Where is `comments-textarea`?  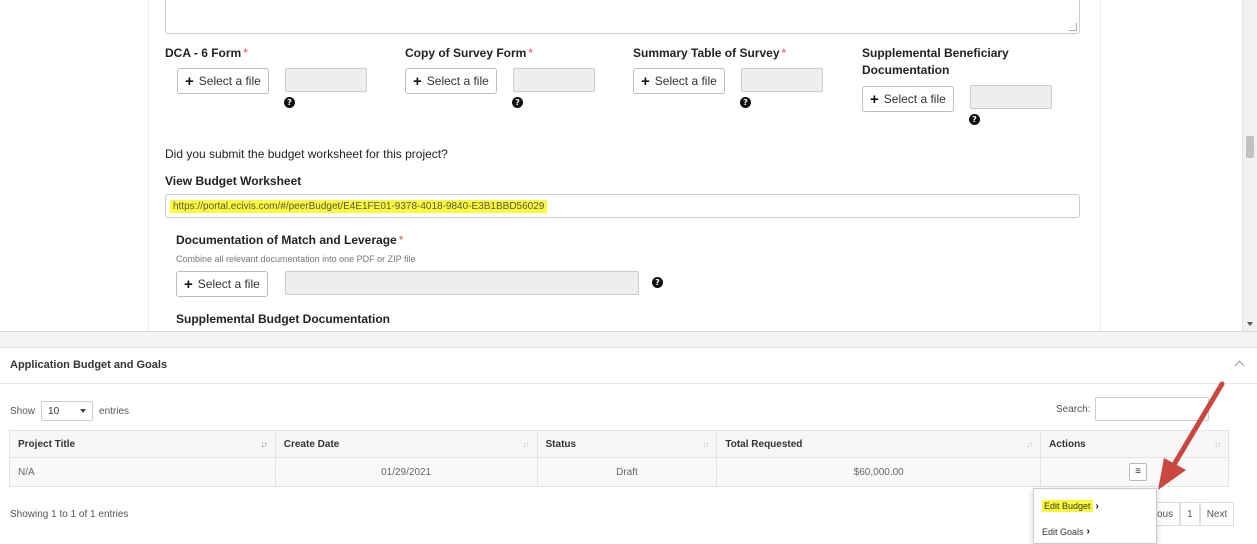 comments-textarea is located at coordinates (622, 17).